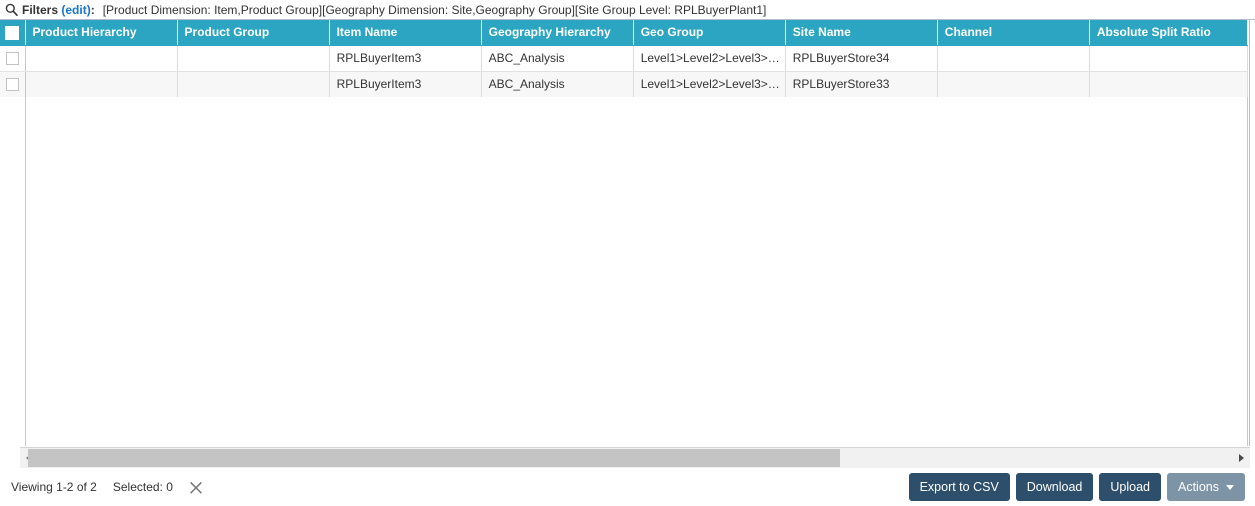  I want to click on select-all-checkbox, so click(12, 32).